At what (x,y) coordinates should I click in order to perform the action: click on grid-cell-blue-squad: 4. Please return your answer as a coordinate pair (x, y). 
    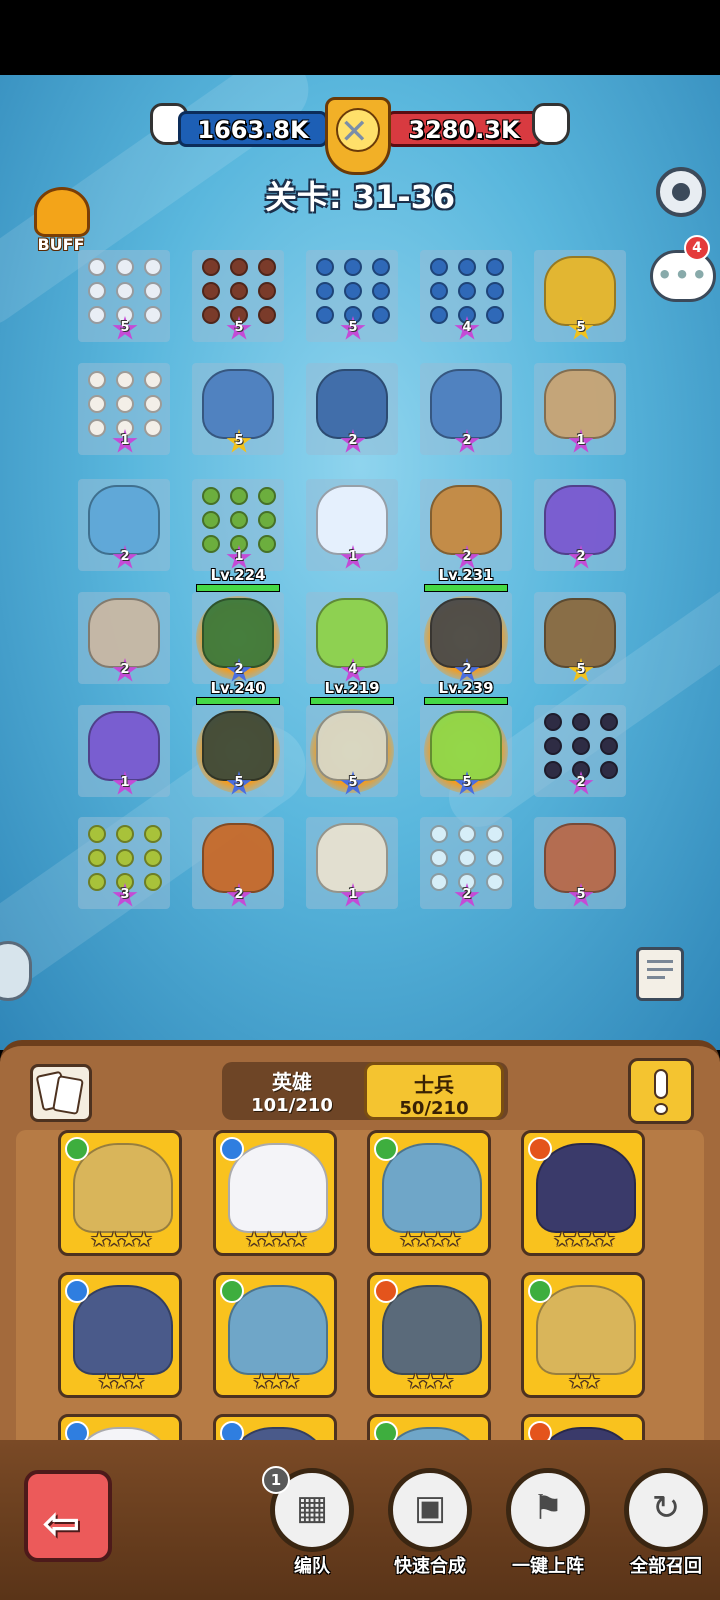
    Looking at the image, I should click on (466, 296).